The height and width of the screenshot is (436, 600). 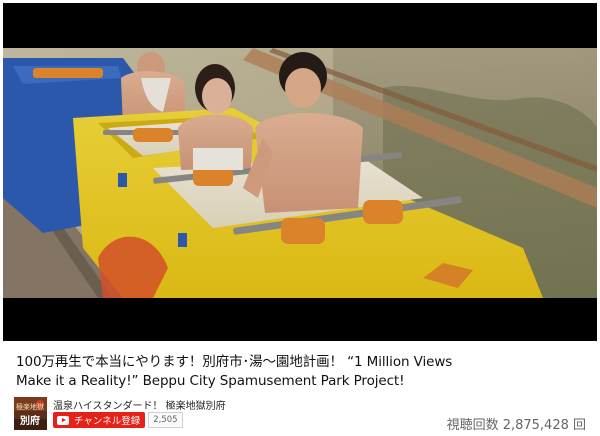 I want to click on channel-avatar: 極楽地獄 別府, so click(x=30, y=413).